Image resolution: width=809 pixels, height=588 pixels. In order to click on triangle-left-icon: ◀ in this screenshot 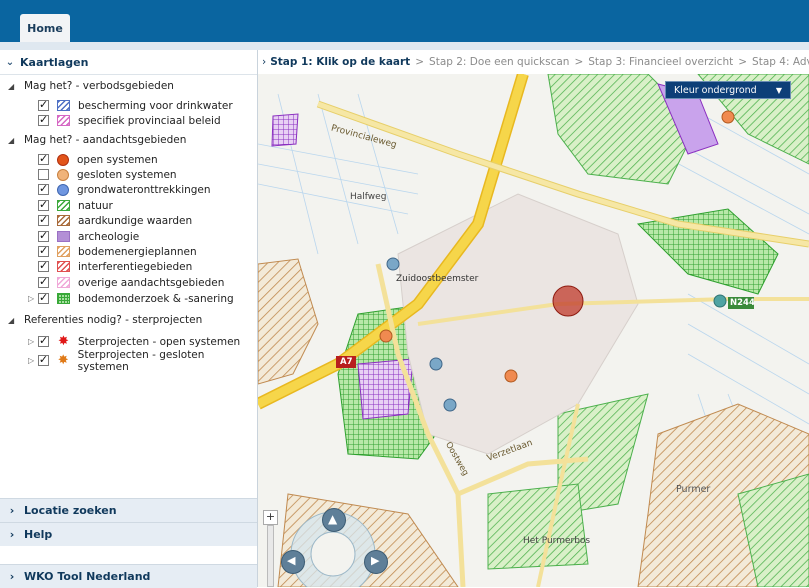, I will do `click(291, 560)`.